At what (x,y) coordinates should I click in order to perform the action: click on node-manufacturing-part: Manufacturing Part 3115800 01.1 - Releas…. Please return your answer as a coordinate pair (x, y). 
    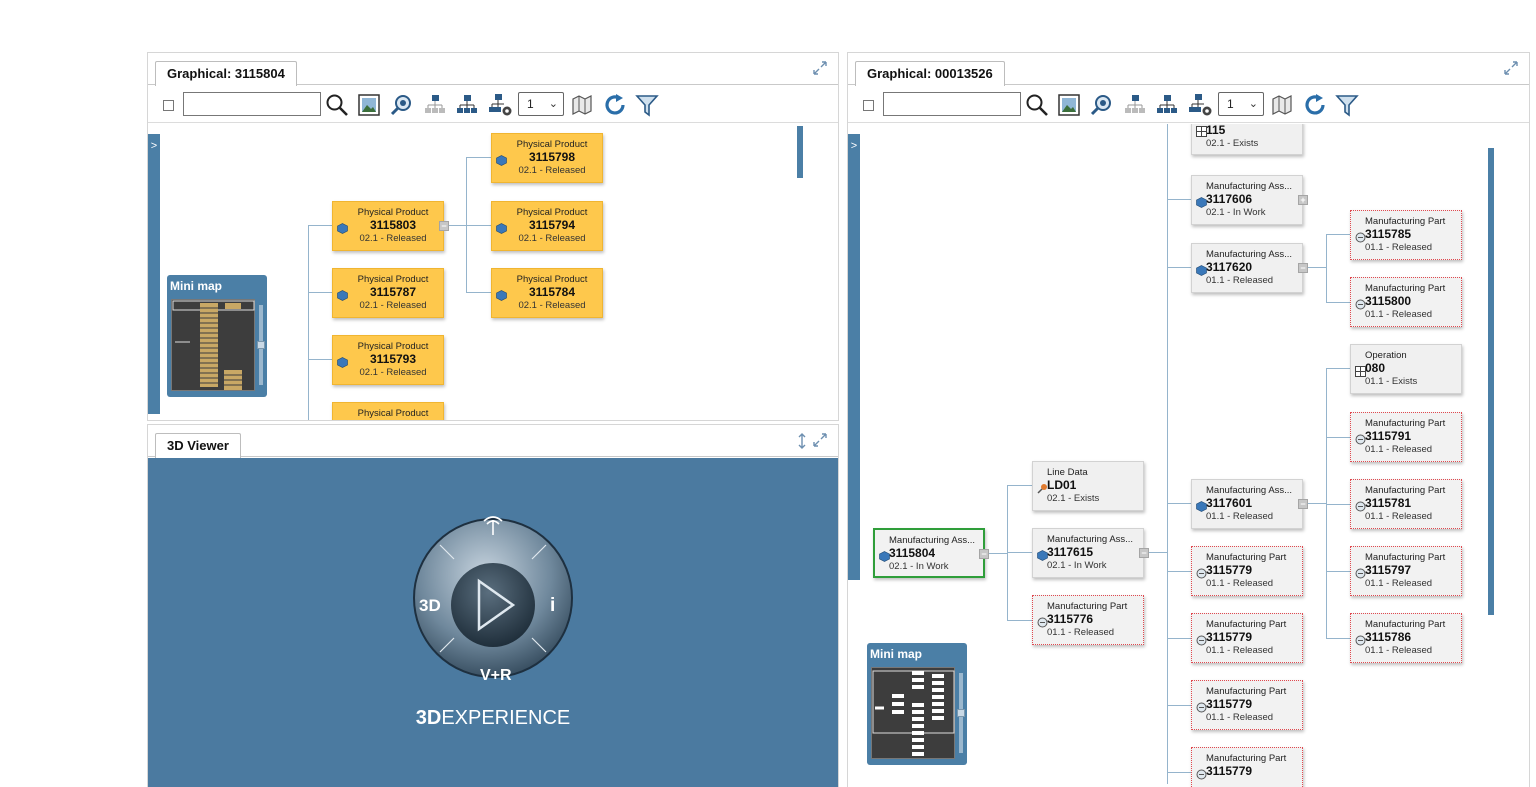
    Looking at the image, I should click on (1406, 302).